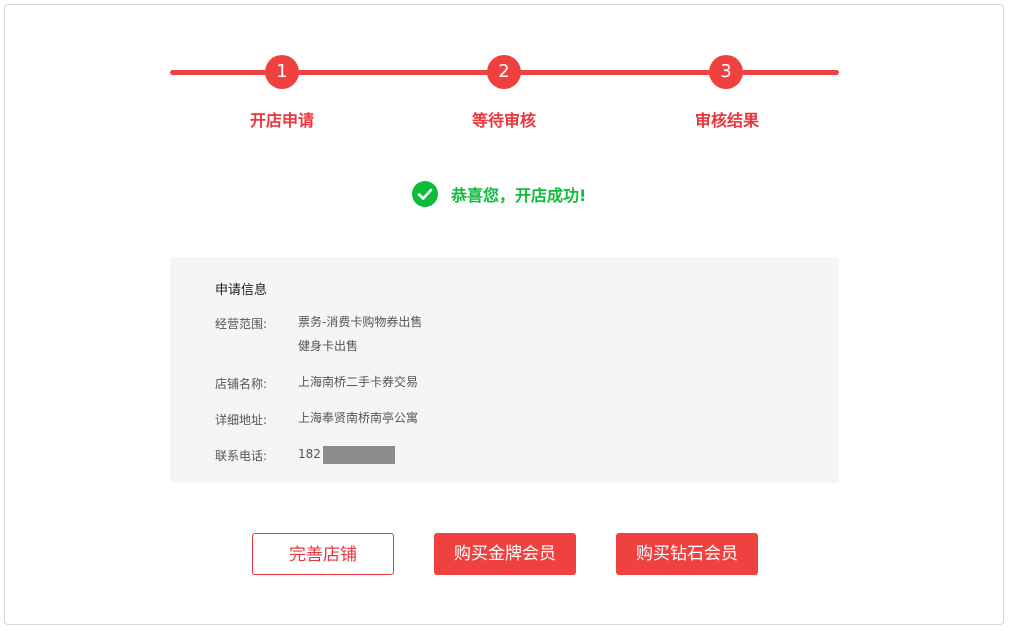 The image size is (1010, 631). What do you see at coordinates (358, 454) in the screenshot?
I see `redacted-block` at bounding box center [358, 454].